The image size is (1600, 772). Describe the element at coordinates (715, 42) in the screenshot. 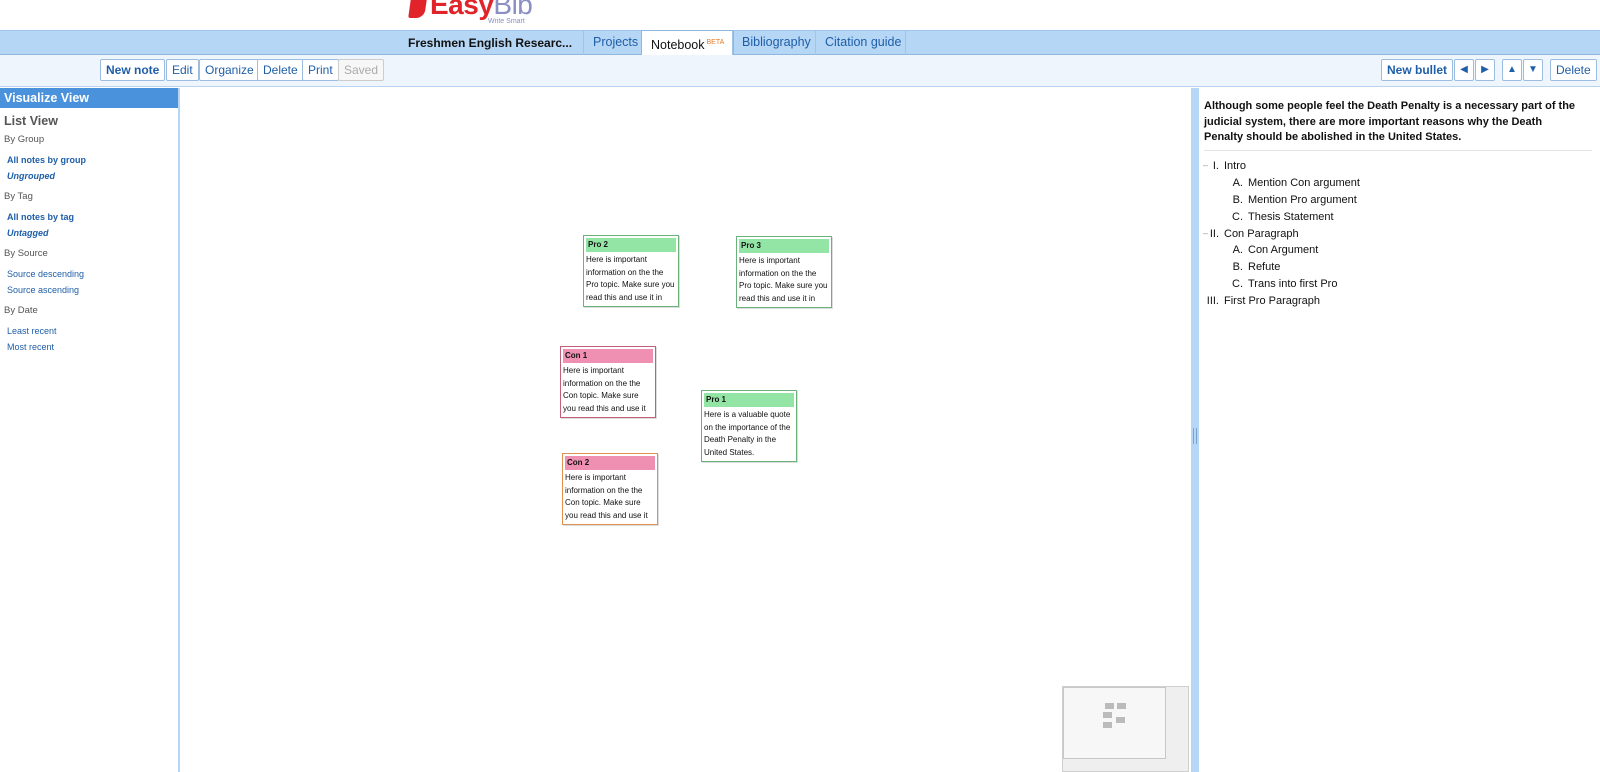

I see `beta-badge: BETA` at that location.